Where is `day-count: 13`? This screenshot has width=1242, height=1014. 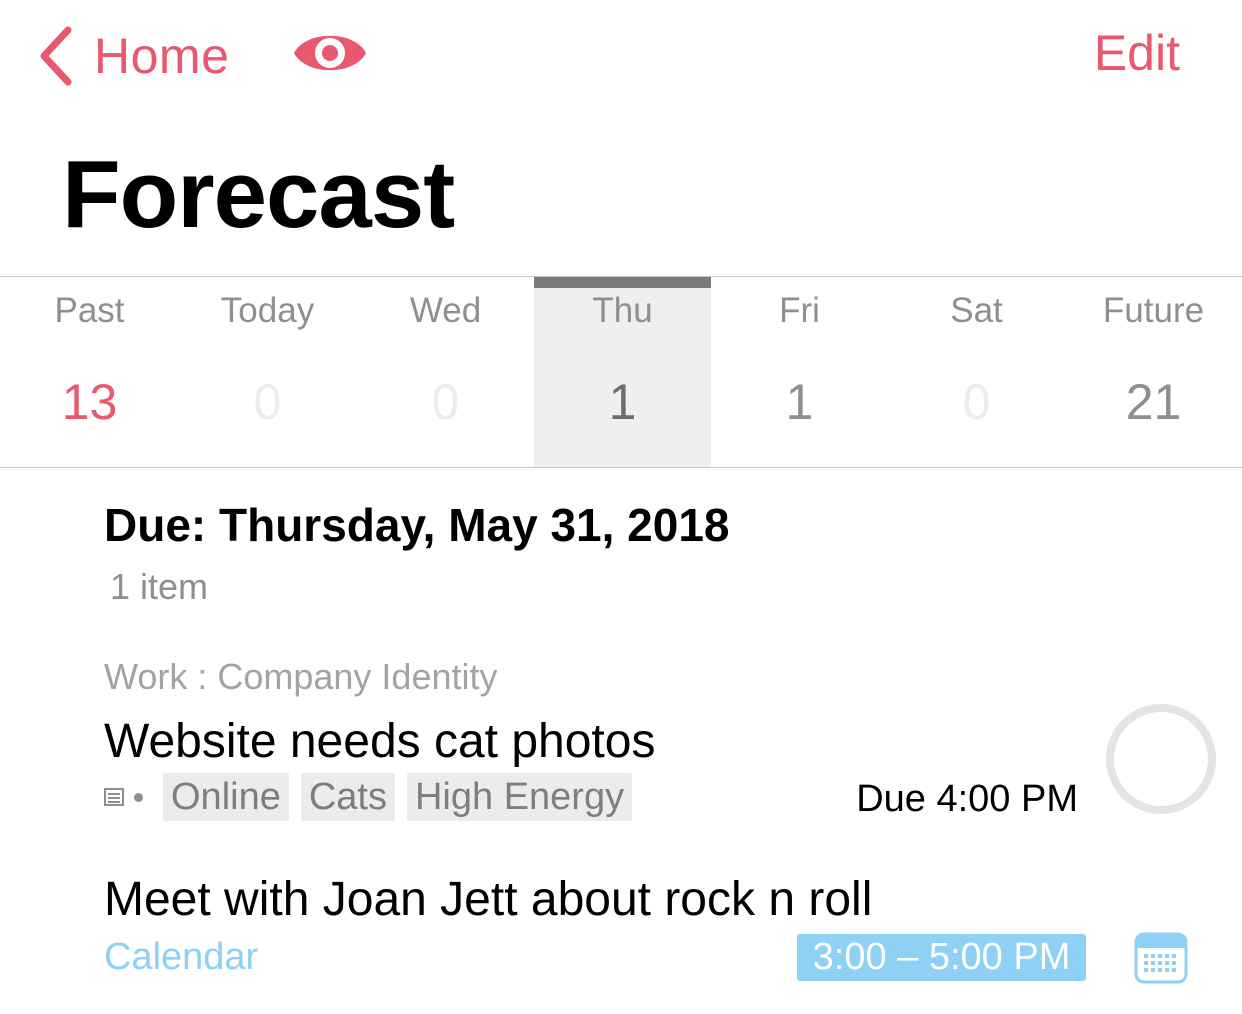
day-count: 13 is located at coordinates (89, 402).